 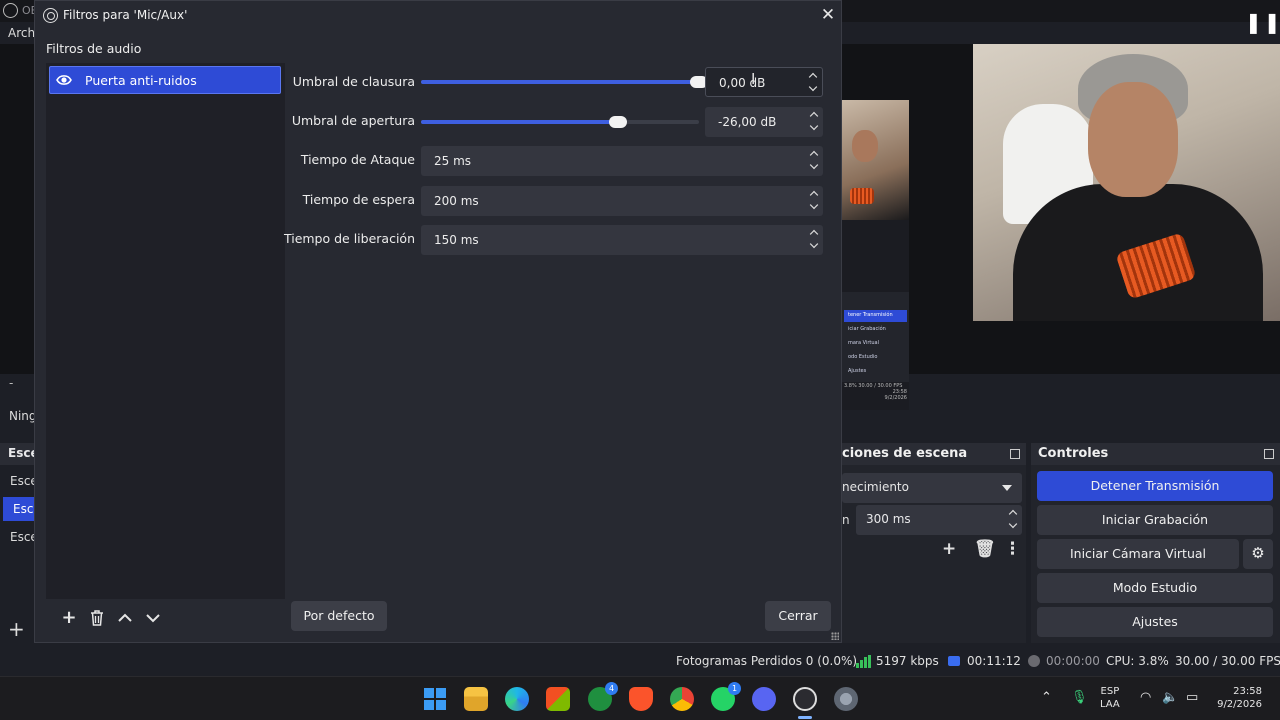 What do you see at coordinates (828, 15) in the screenshot?
I see `close-icon: ✕` at bounding box center [828, 15].